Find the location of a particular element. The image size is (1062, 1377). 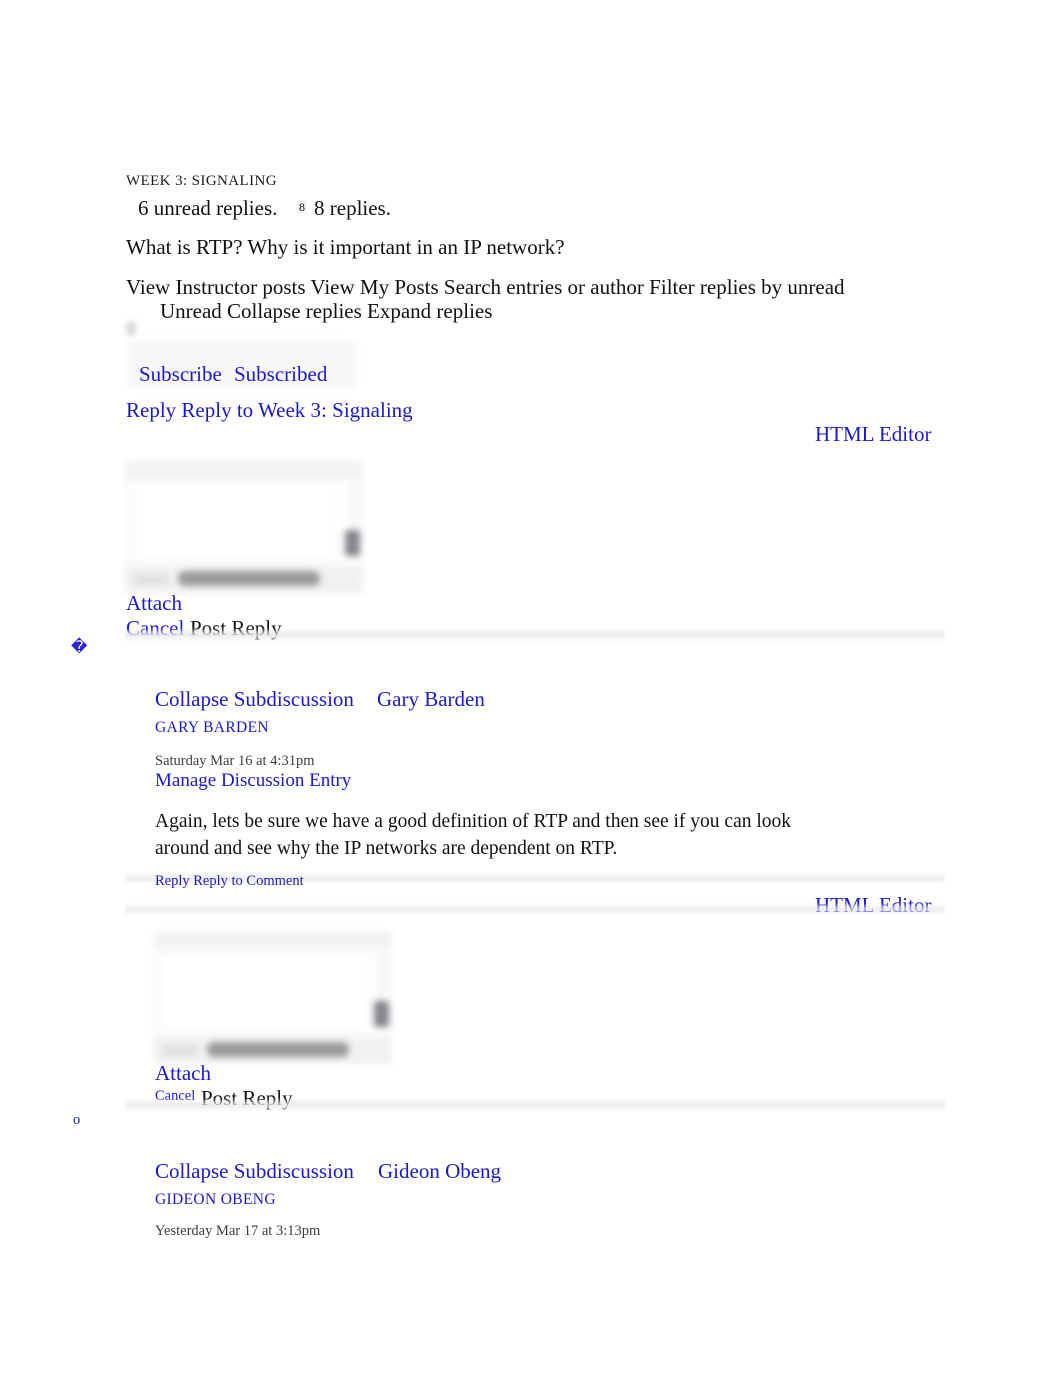

rich-text-editor-reply is located at coordinates (273, 998).